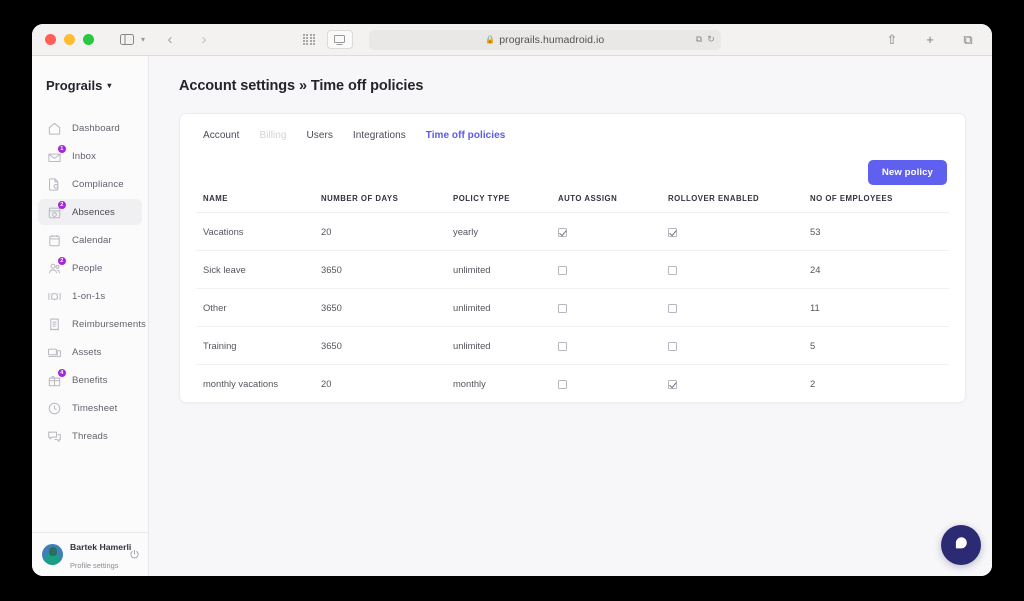  I want to click on sidebar-item-benefits: 4 Benefits, so click(90, 380).